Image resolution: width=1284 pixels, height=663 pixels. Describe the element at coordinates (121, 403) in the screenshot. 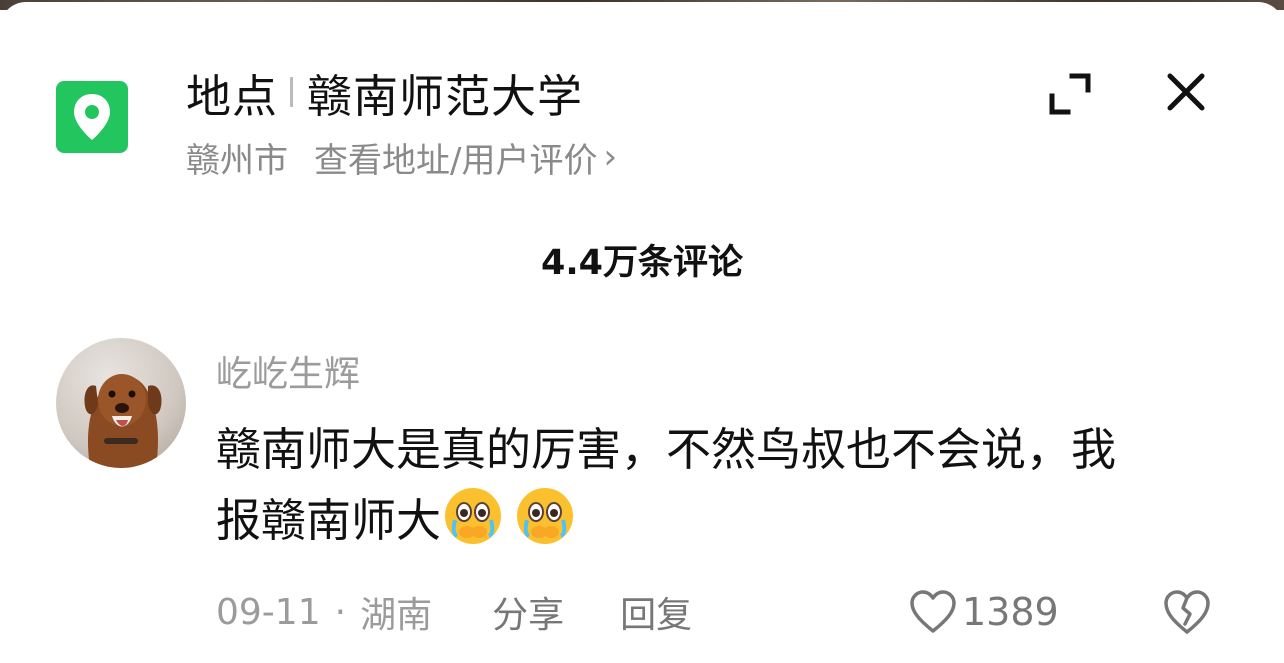

I see `avatar` at that location.